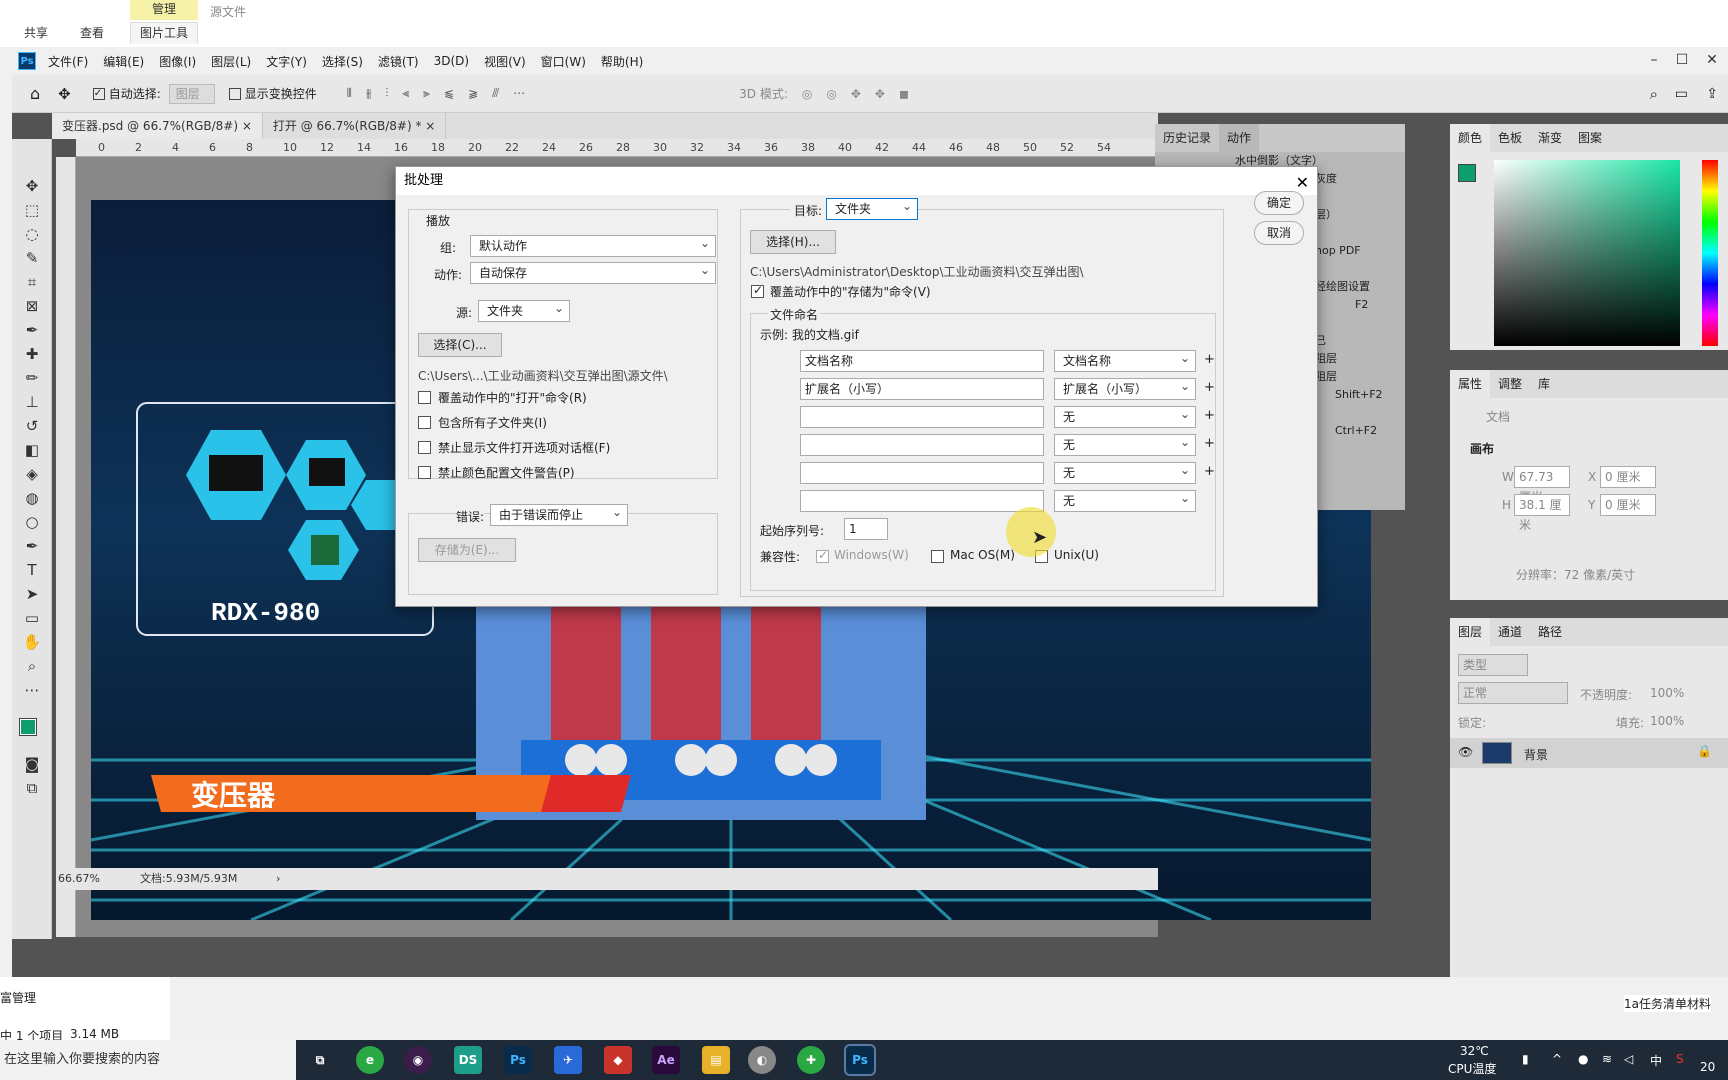 Image resolution: width=1728 pixels, height=1080 pixels. What do you see at coordinates (716, 1060) in the screenshot?
I see `file-explorer-icon: ▤` at bounding box center [716, 1060].